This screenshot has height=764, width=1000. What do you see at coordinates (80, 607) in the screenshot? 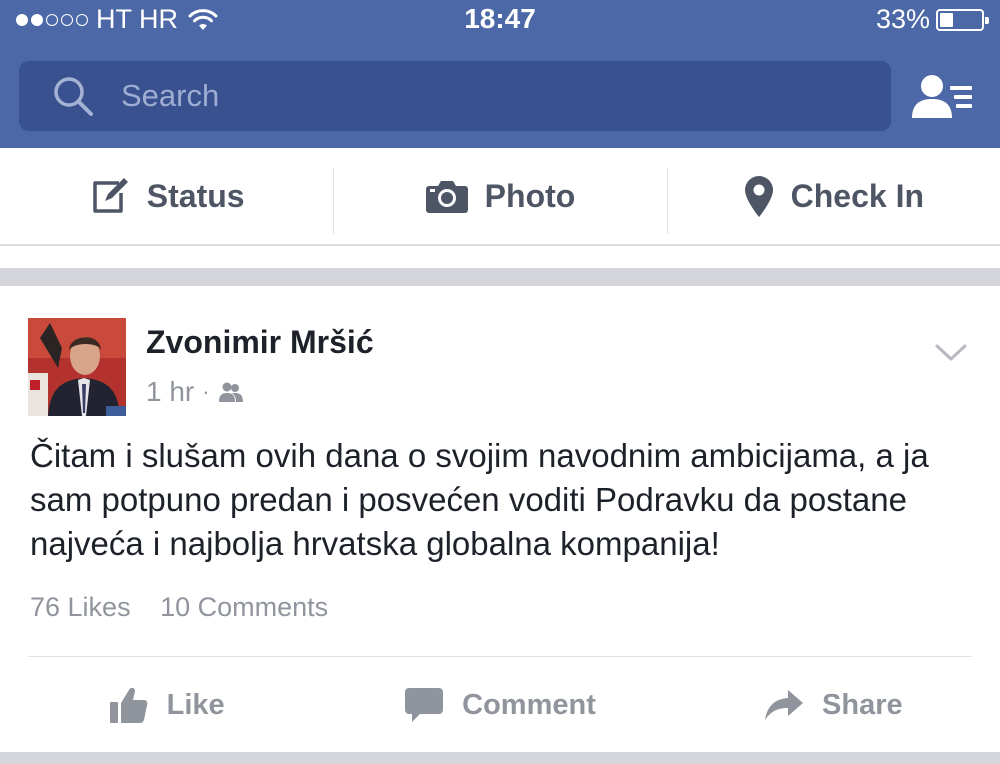
I see `likes-count: 76 Likes` at bounding box center [80, 607].